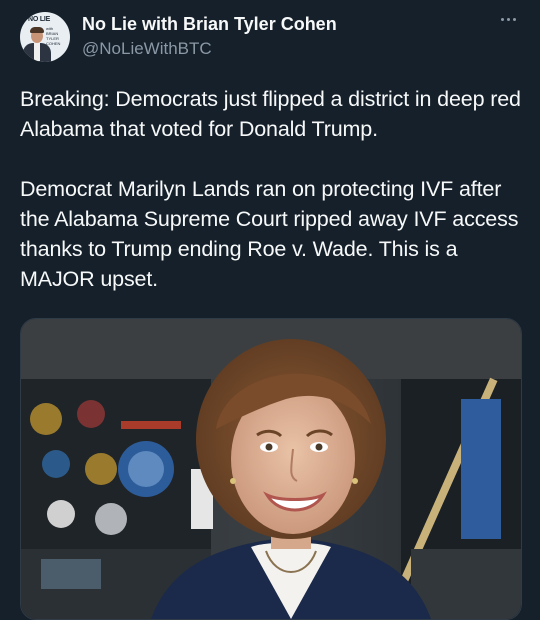 This screenshot has height=620, width=540. I want to click on avatar-logo-subtext: with BRIAN TYLER COHEN, so click(53, 36).